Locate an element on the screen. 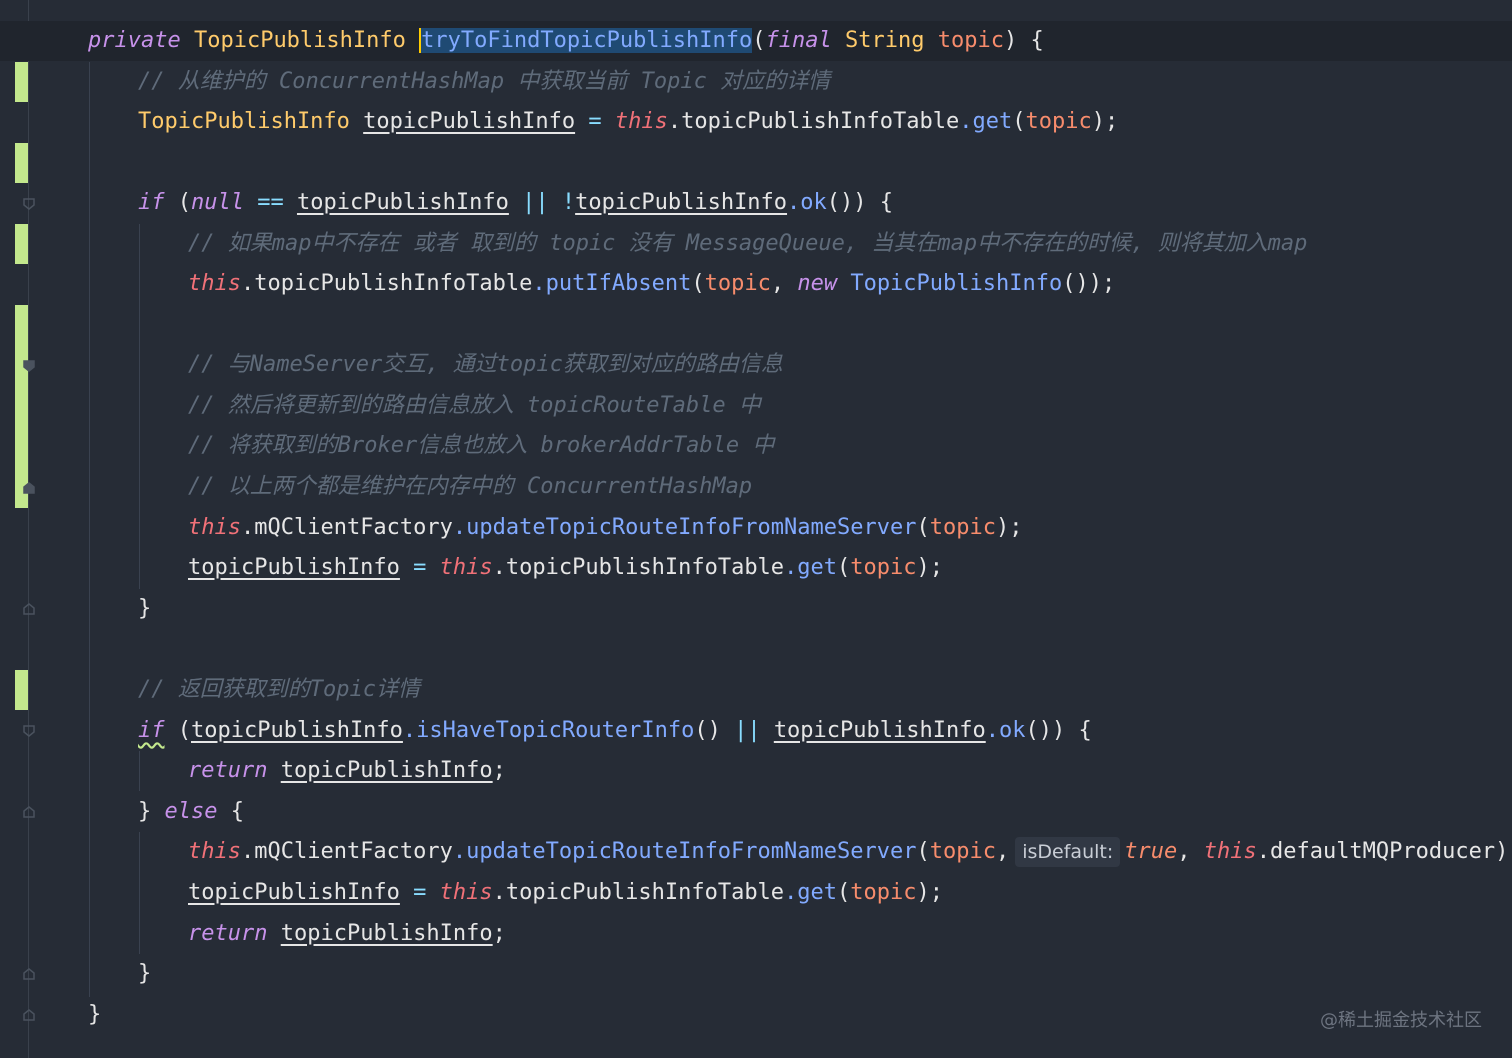 The image size is (1512, 1058). change-marker is located at coordinates (21, 163).